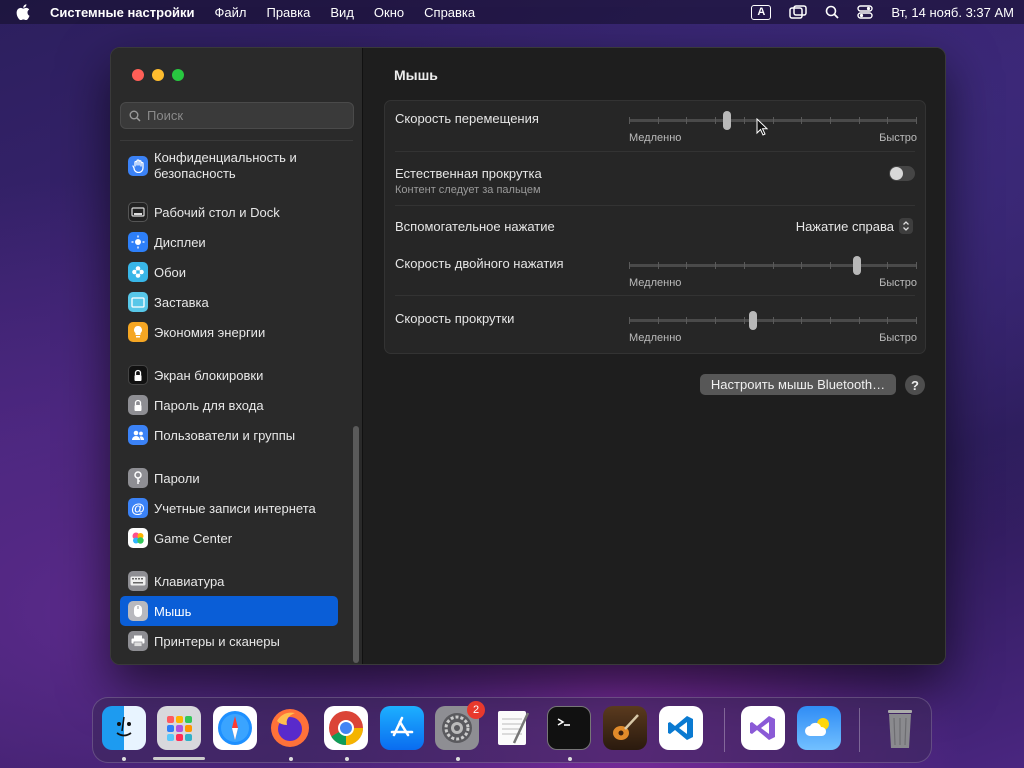 The image size is (1024, 768). I want to click on dock-app-safari, so click(235, 728).